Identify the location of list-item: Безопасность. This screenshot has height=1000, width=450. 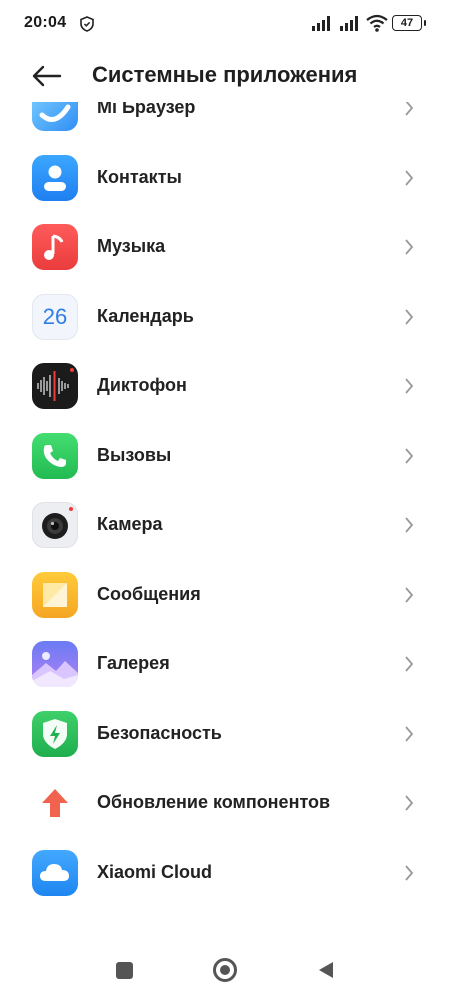
(225, 734).